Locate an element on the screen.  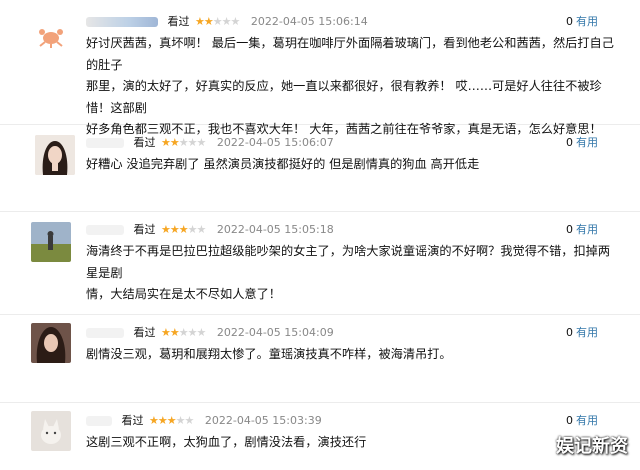
crab-avatar-icon is located at coordinates (51, 38).